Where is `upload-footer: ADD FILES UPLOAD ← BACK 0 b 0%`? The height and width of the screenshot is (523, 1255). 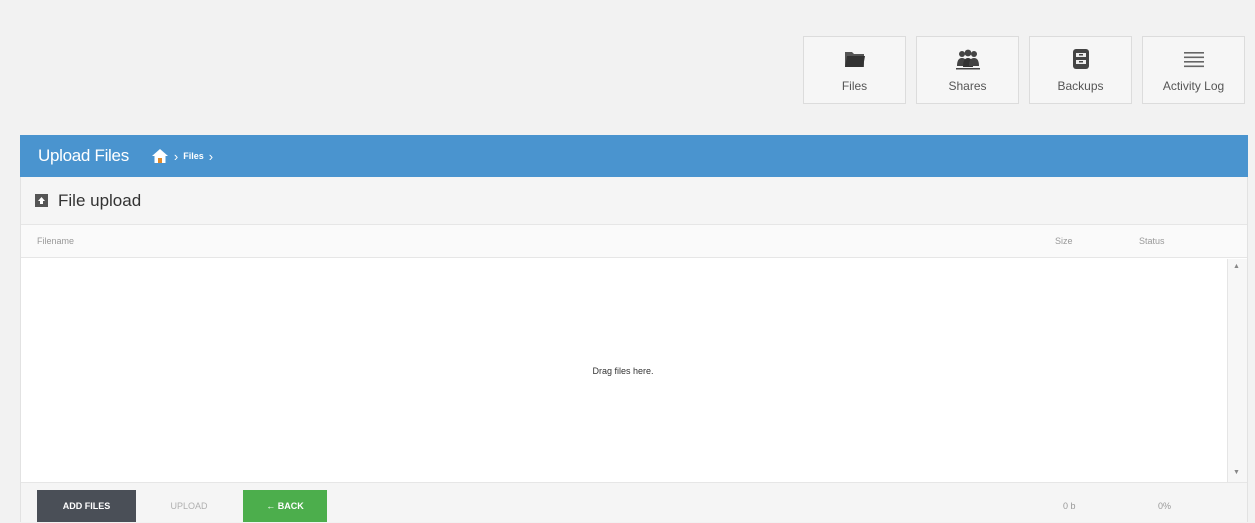 upload-footer: ADD FILES UPLOAD ← BACK 0 b 0% is located at coordinates (634, 502).